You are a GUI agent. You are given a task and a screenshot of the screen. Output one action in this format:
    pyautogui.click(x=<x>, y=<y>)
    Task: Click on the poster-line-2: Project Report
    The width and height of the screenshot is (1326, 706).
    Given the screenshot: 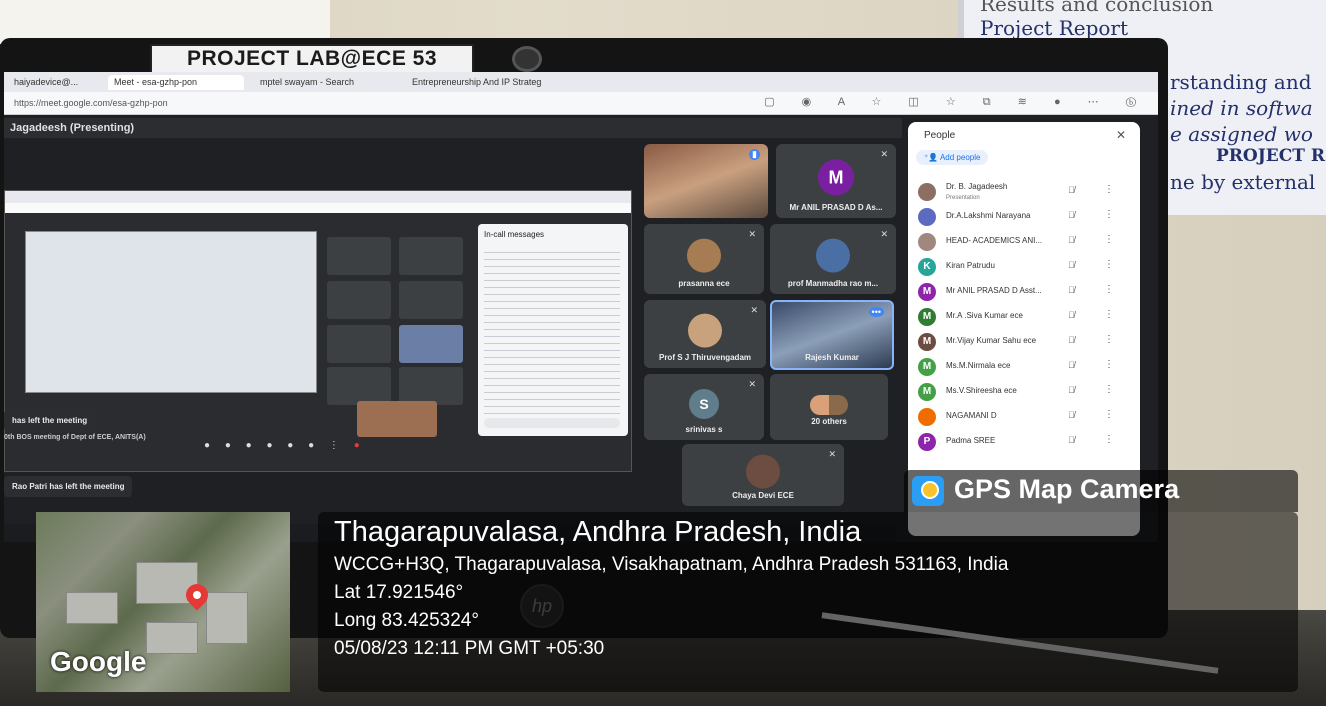 What is the action you would take?
    pyautogui.click(x=1054, y=28)
    